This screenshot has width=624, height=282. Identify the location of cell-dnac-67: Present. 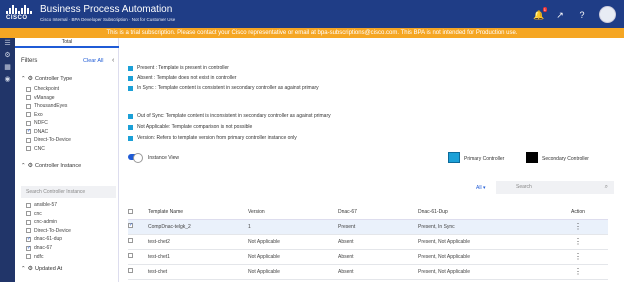
(378, 227).